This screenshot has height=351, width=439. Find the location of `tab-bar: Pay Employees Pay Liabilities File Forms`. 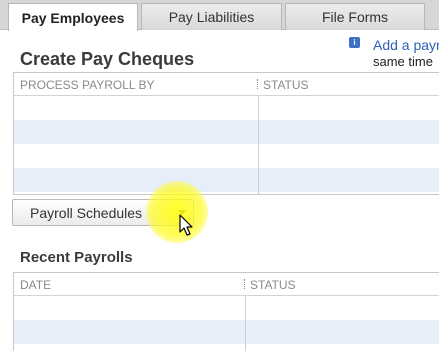

tab-bar: Pay Employees Pay Liabilities File Forms is located at coordinates (219, 15).